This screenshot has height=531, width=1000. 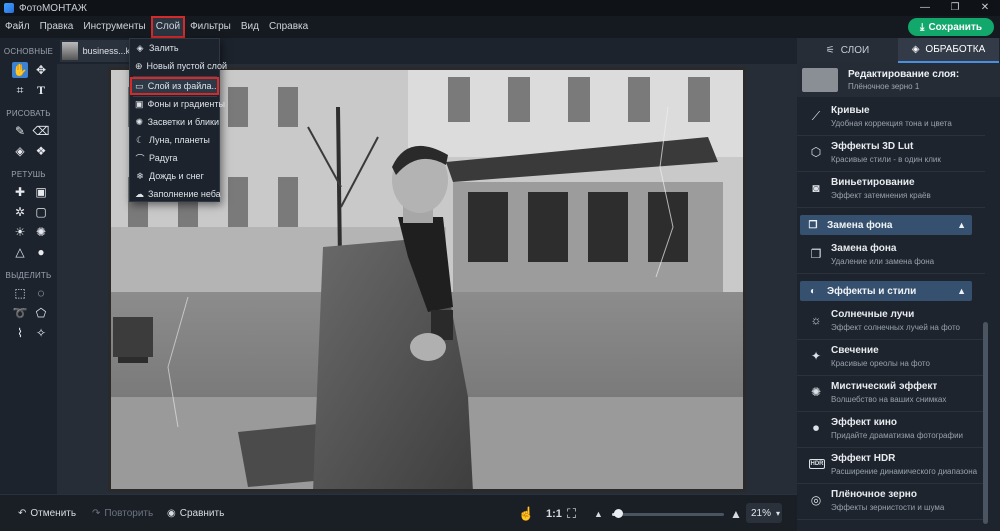 What do you see at coordinates (888, 507) in the screenshot?
I see `item-desc: Эффекты зернистости и шума` at bounding box center [888, 507].